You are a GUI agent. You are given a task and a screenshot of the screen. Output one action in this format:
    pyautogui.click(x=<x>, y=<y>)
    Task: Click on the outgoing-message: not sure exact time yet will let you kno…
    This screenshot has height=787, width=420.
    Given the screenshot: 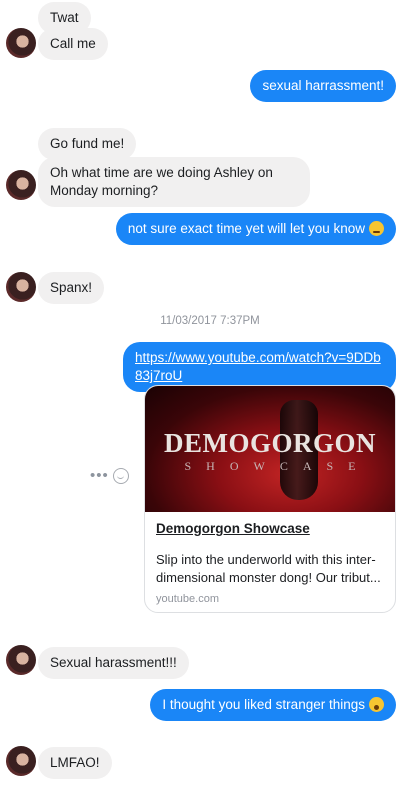 What is the action you would take?
    pyautogui.click(x=255, y=229)
    